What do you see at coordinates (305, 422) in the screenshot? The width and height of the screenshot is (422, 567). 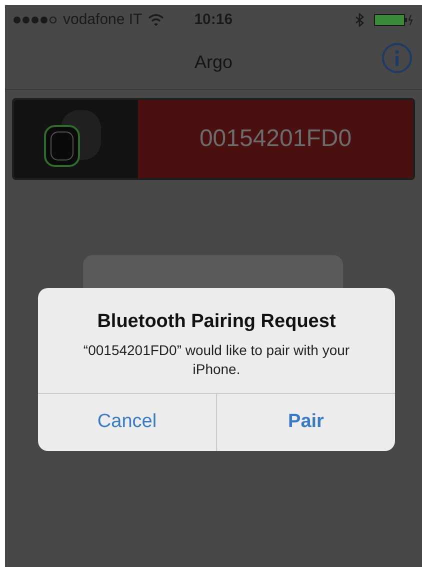 I see `alert-button: Pair` at bounding box center [305, 422].